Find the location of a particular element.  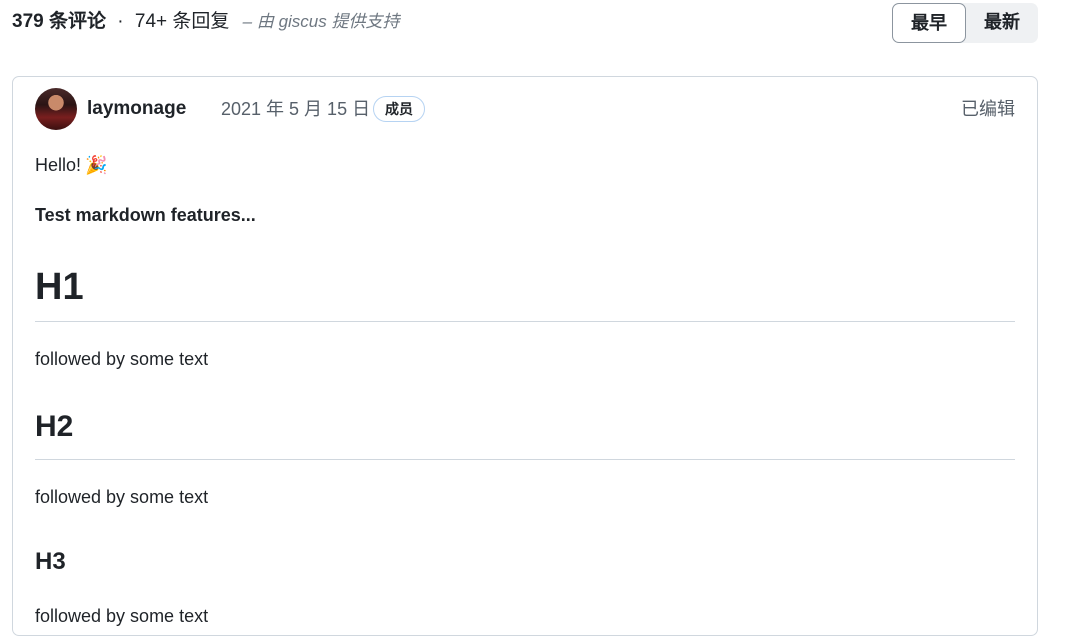

greeting-line: Hello! 🎉 is located at coordinates (71, 165).